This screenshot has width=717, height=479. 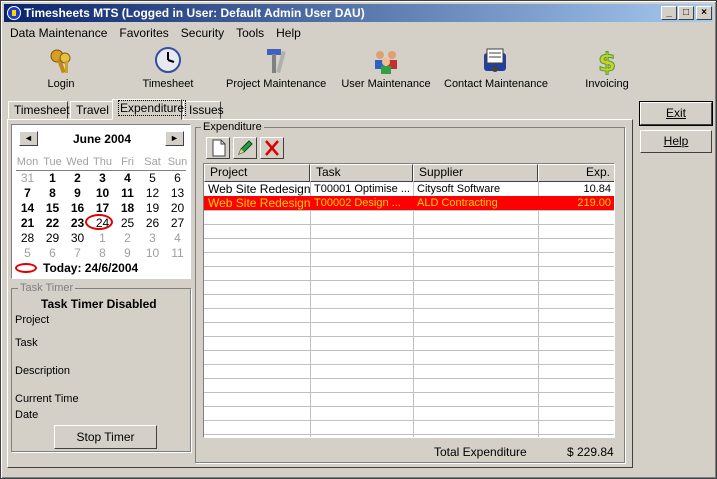 What do you see at coordinates (475, 173) in the screenshot?
I see `column-header-supplier: Supplier` at bounding box center [475, 173].